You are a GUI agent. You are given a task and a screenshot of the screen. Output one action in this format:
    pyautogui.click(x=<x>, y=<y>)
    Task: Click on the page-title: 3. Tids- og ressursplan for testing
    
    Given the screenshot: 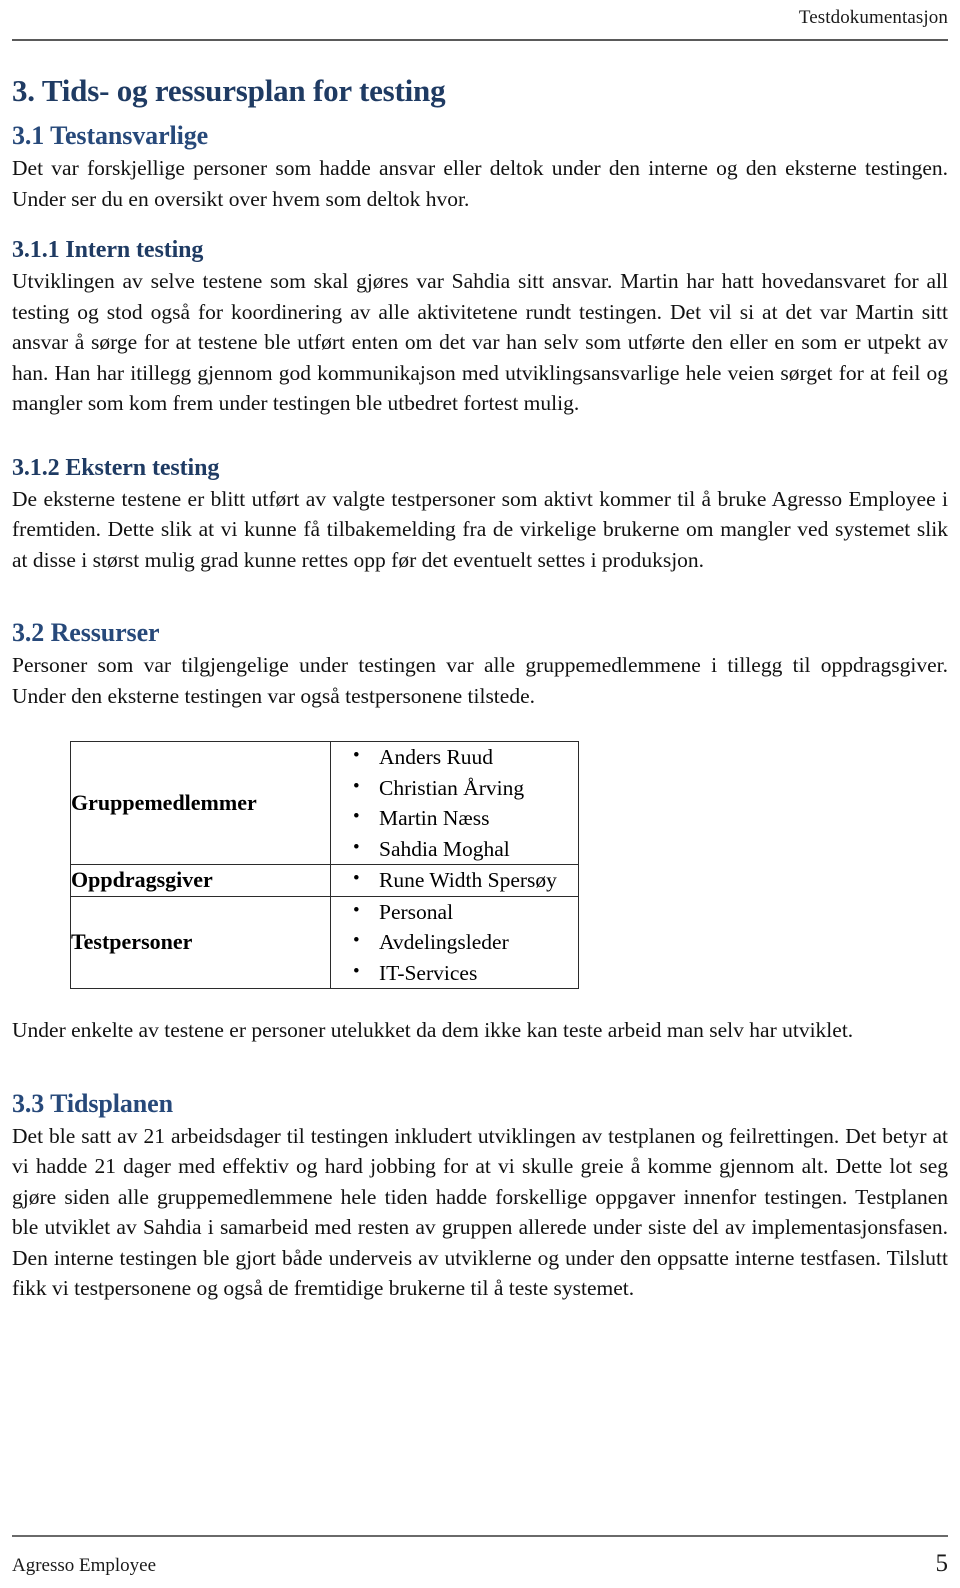 What is the action you would take?
    pyautogui.click(x=229, y=90)
    